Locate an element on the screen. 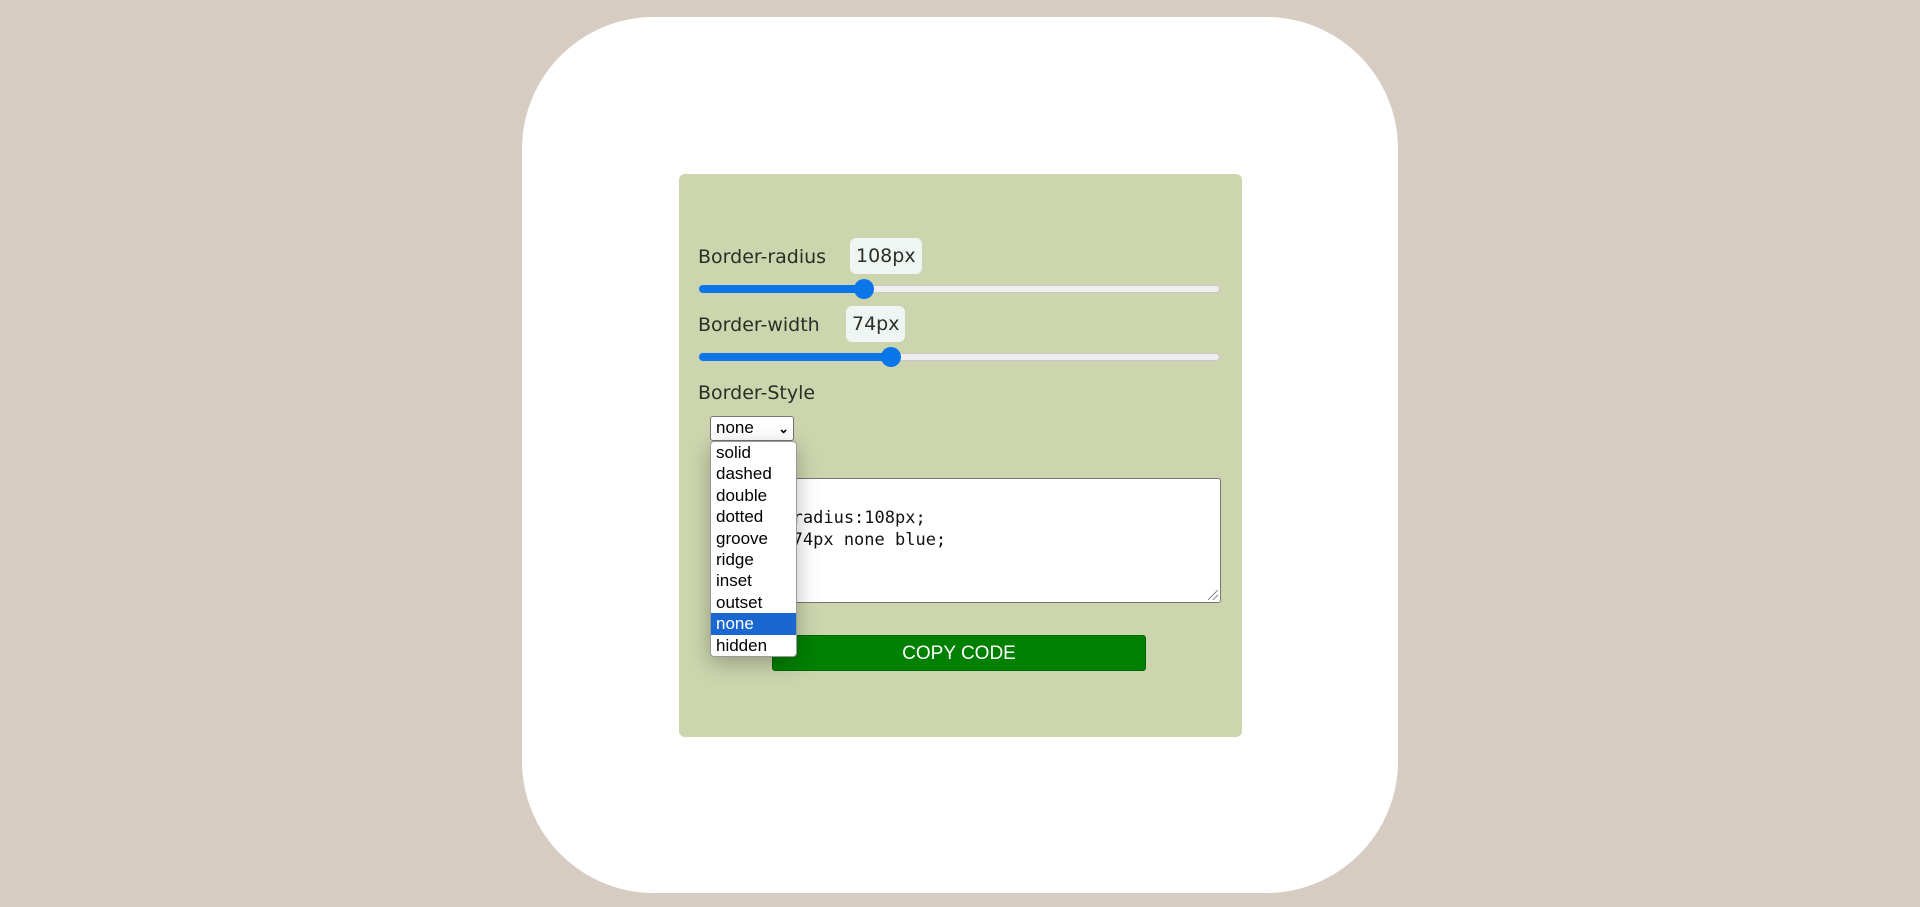 The width and height of the screenshot is (1920, 907). dropdown-option-outset: outset is located at coordinates (753, 602).